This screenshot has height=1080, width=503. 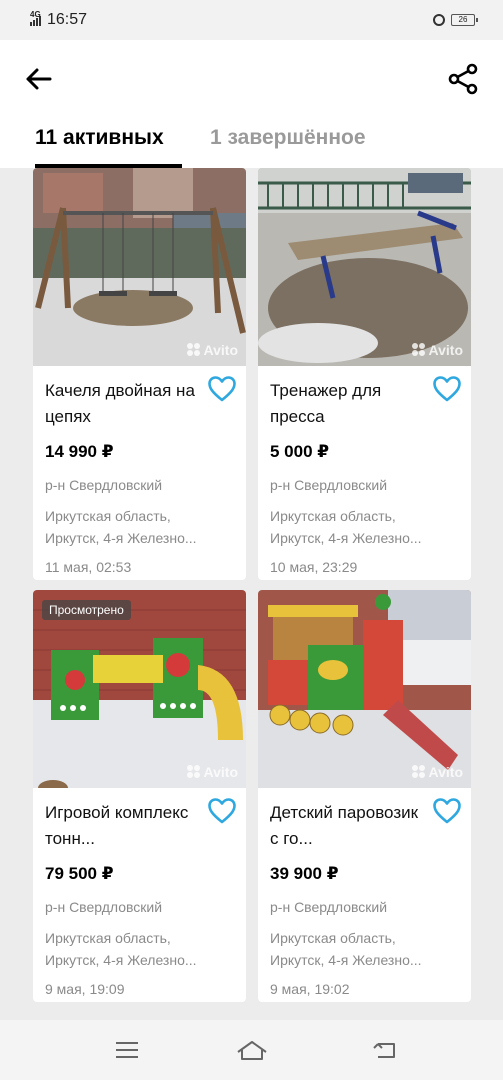 What do you see at coordinates (88, 567) in the screenshot?
I see `listing-date: 11 мая, 02:53` at bounding box center [88, 567].